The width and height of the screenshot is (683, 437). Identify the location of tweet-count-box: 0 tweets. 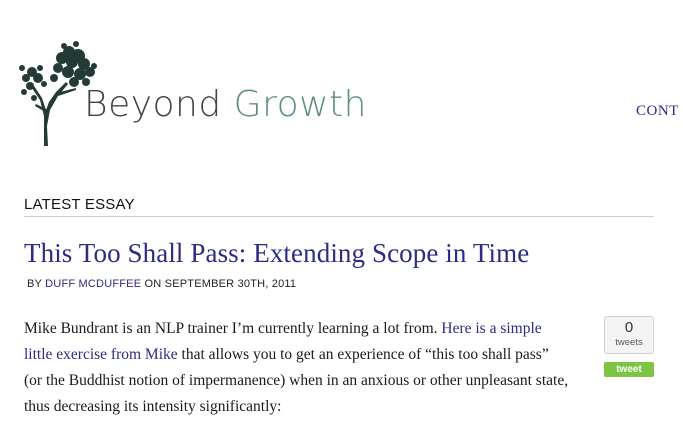
(629, 335).